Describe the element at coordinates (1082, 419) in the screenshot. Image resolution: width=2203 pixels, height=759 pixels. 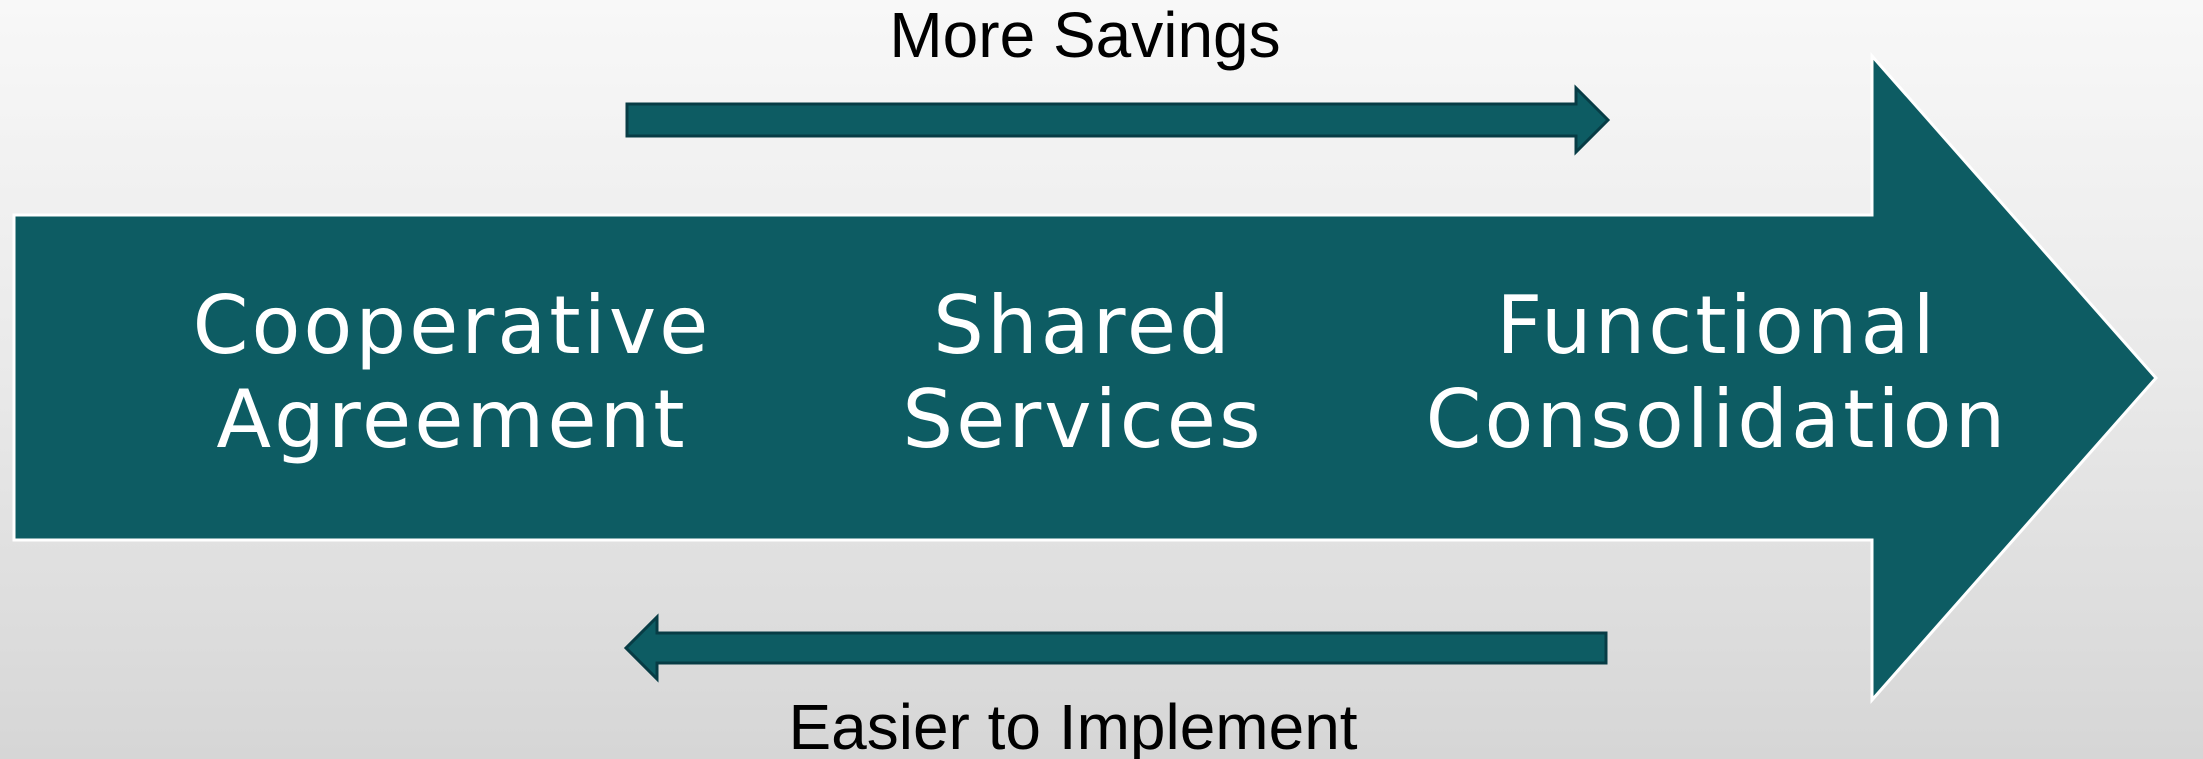
I see `stage-label-line2: Services` at that location.